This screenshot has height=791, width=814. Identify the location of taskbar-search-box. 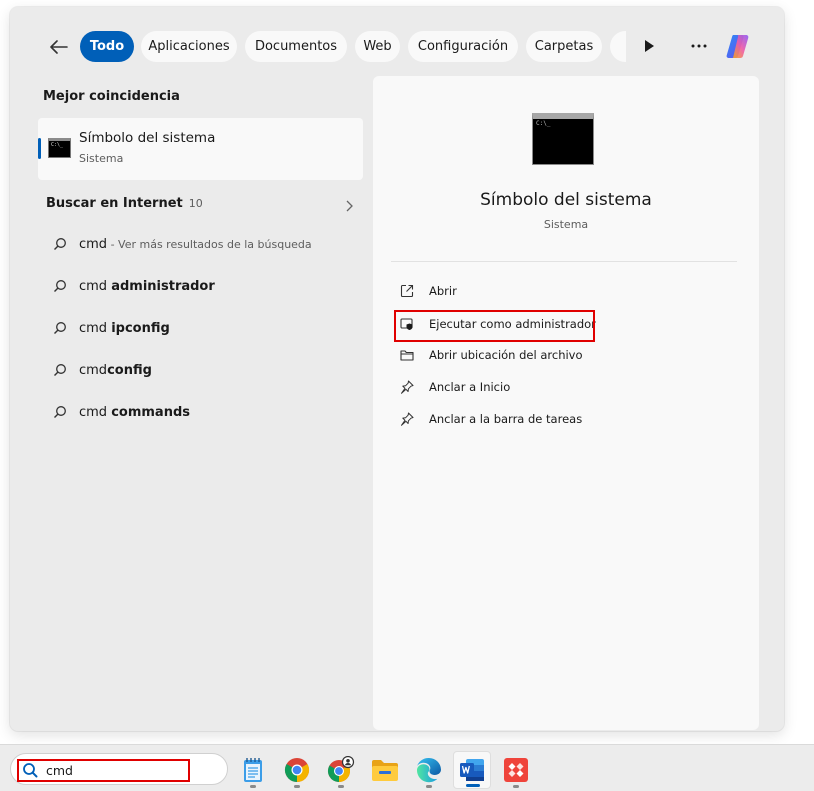
(119, 769).